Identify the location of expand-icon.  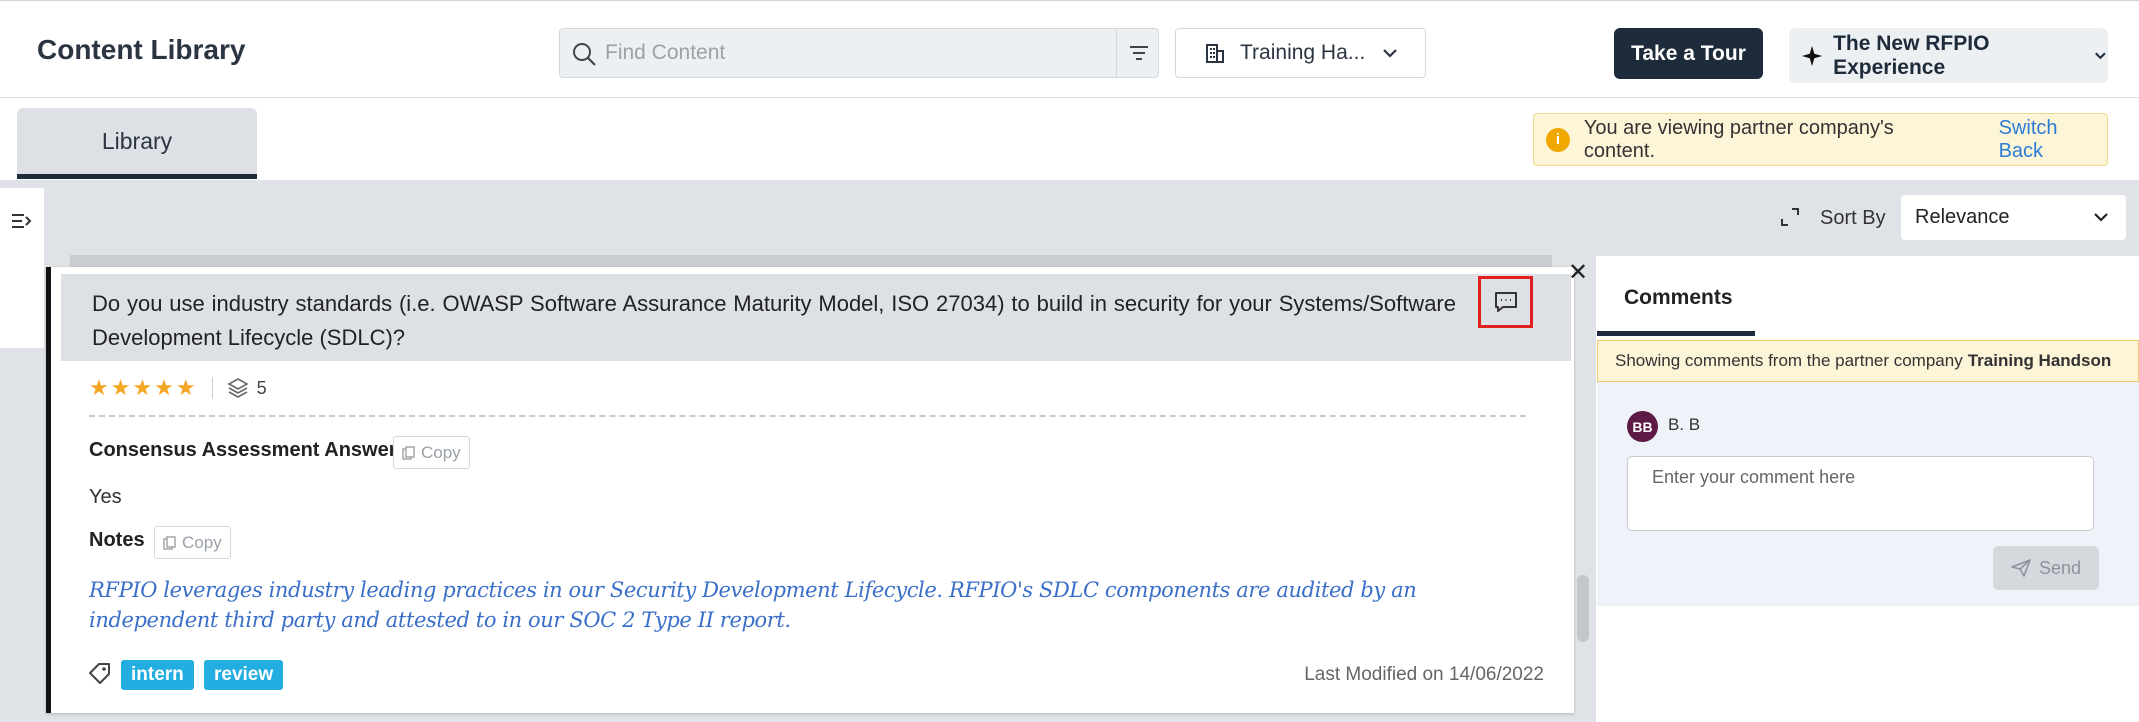
(1790, 217).